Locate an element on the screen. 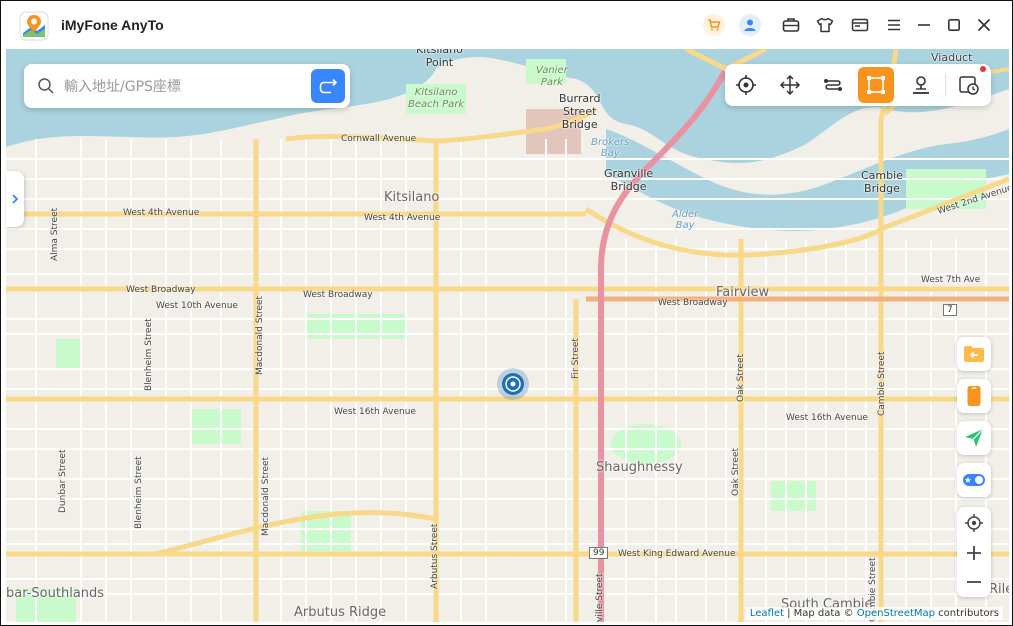 The width and height of the screenshot is (1013, 626). chevron-right-icon is located at coordinates (15, 199).